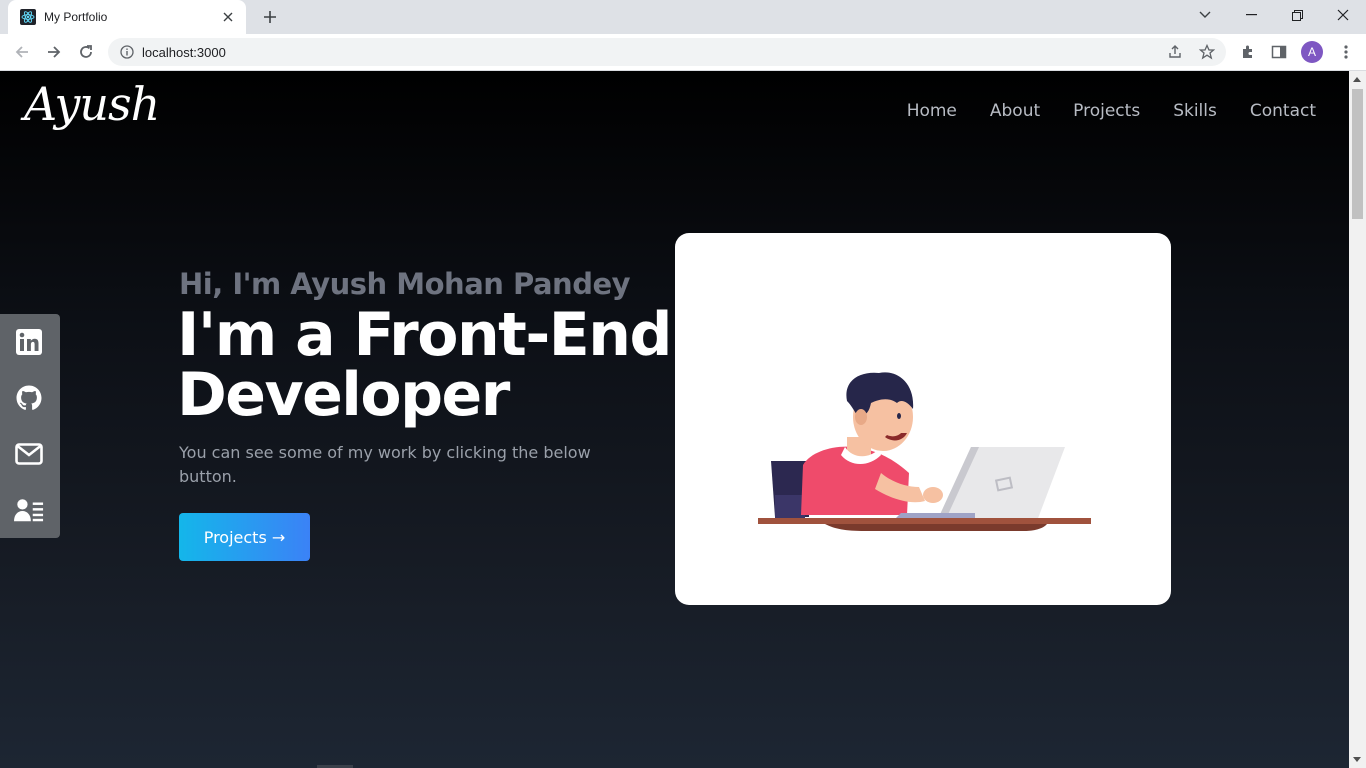 This screenshot has width=1366, height=768. I want to click on side-panel-icon, so click(1279, 52).